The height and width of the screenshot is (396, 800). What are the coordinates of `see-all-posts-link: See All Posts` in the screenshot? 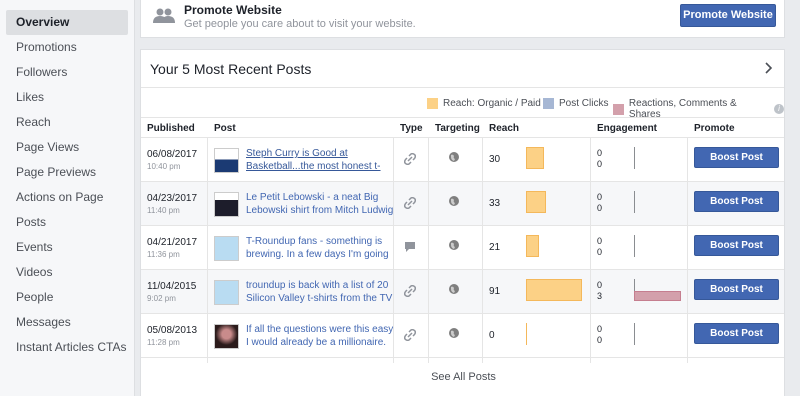 It's located at (463, 379).